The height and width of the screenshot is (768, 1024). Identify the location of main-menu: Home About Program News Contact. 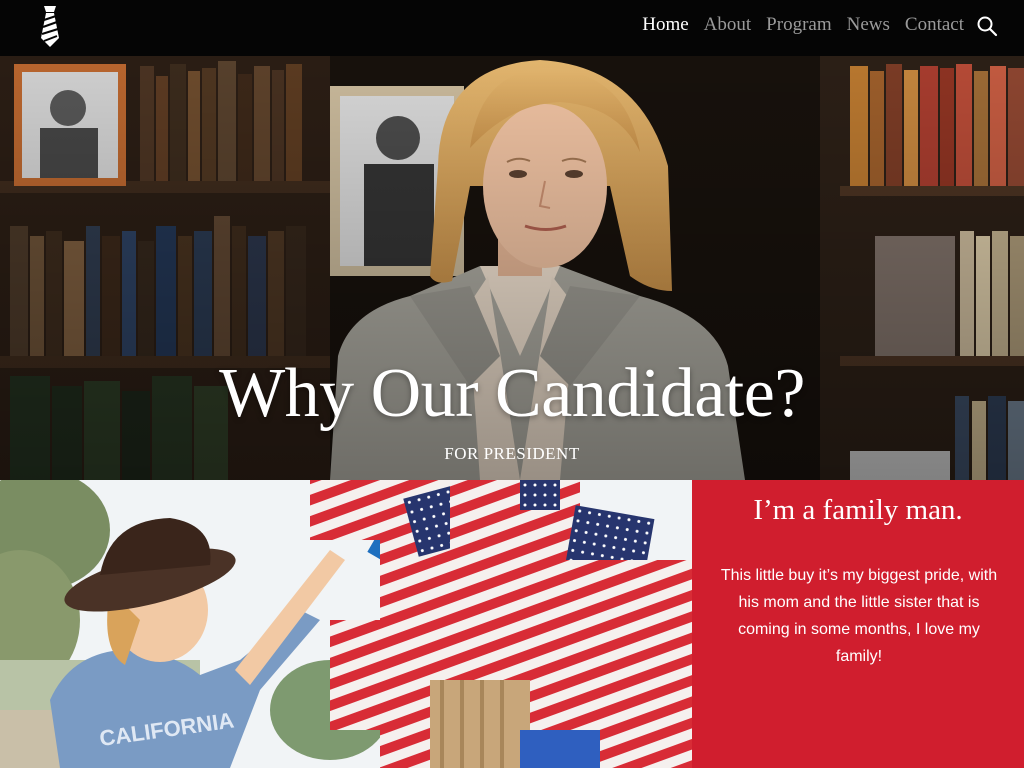
(795, 25).